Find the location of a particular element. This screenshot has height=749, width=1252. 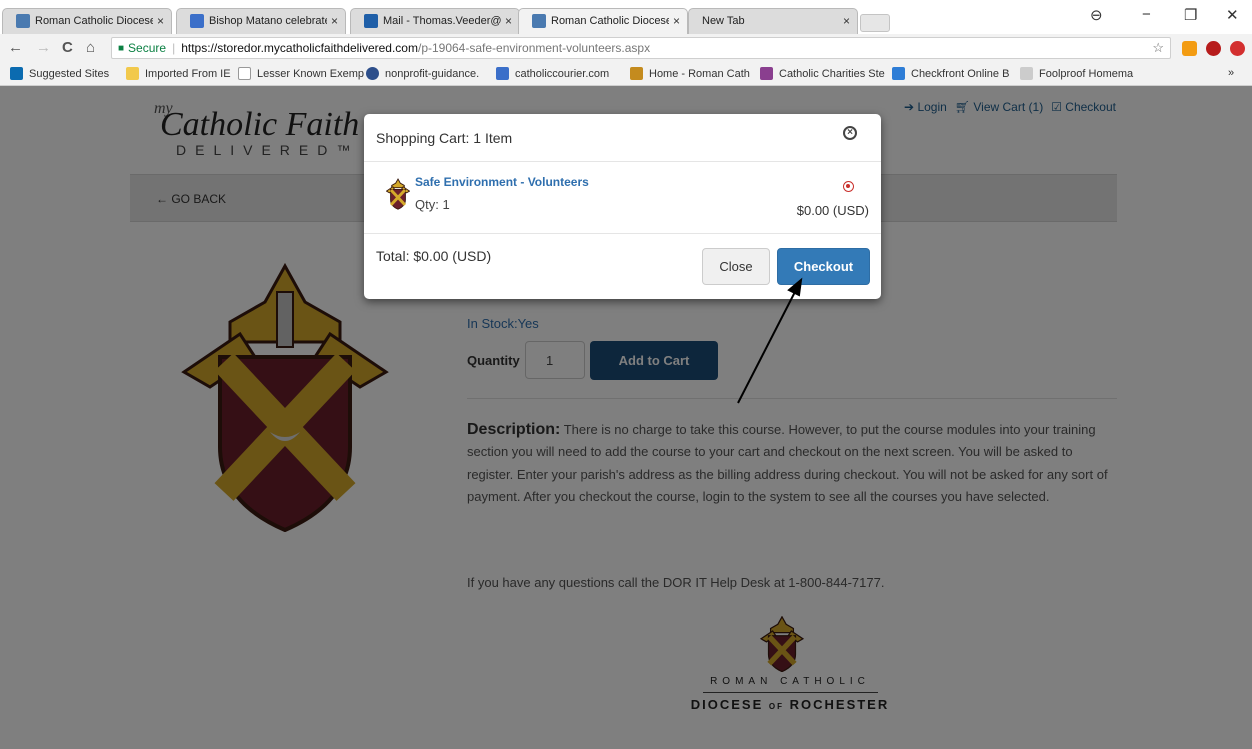

bookmark-item: Checkfront Online B is located at coordinates (950, 73).